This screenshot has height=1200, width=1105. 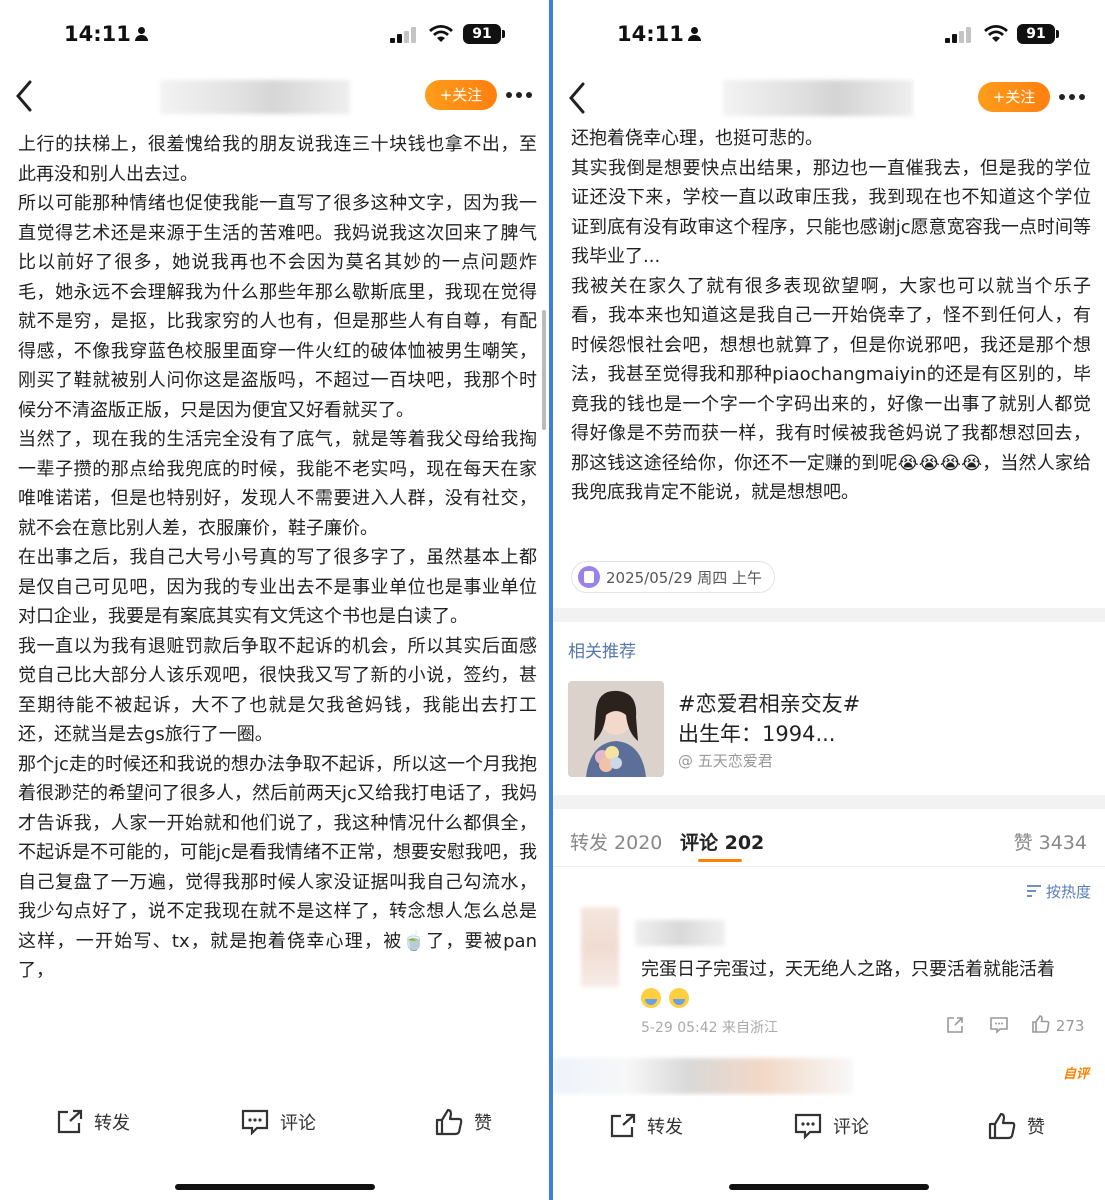 I want to click on blurred-next-comment, so click(x=703, y=1076).